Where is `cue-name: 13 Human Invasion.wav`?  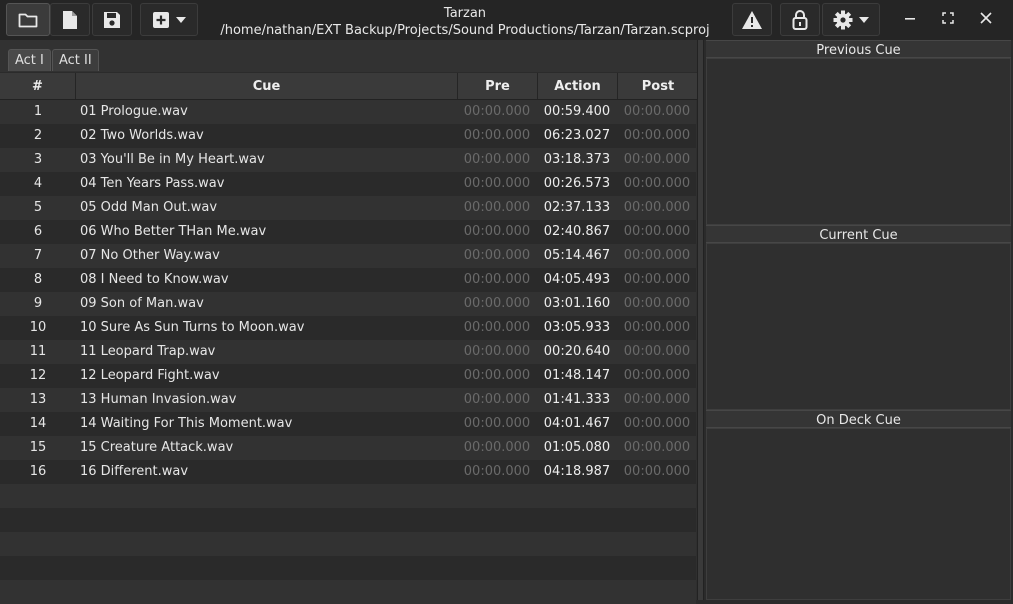
cue-name: 13 Human Invasion.wav is located at coordinates (158, 399).